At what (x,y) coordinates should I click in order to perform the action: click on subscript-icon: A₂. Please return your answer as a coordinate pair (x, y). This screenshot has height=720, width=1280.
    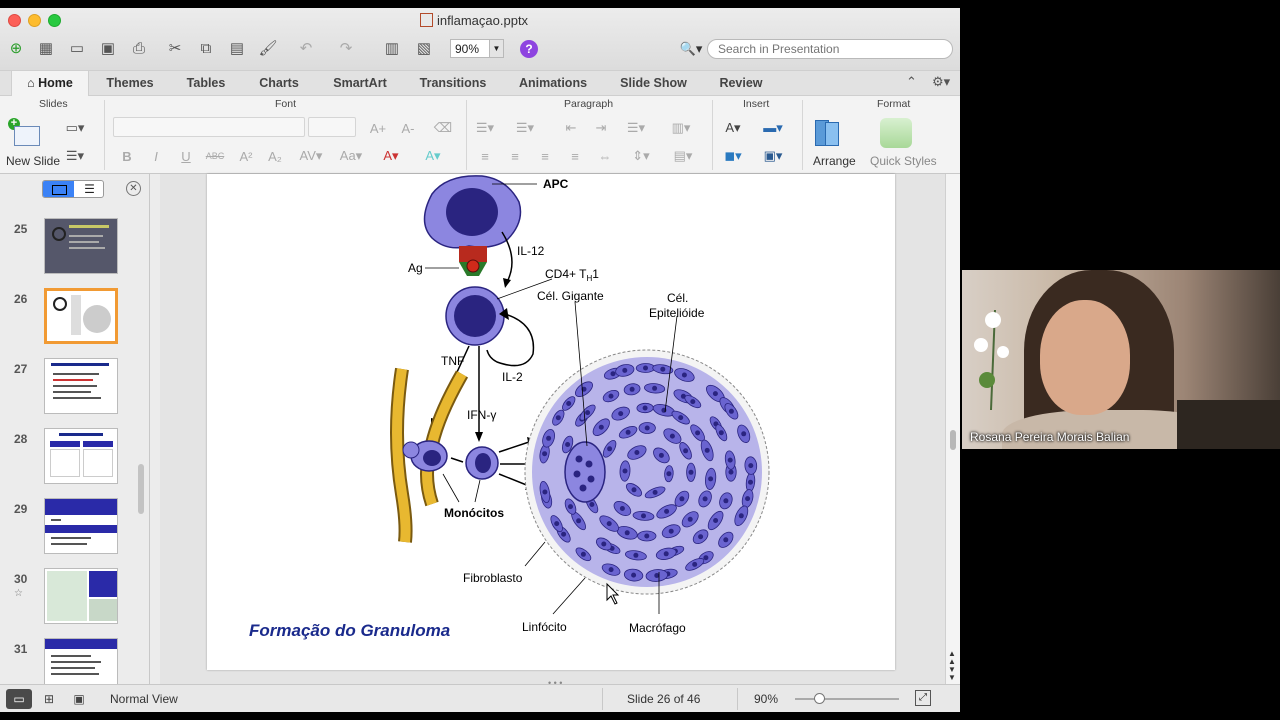
    Looking at the image, I should click on (275, 156).